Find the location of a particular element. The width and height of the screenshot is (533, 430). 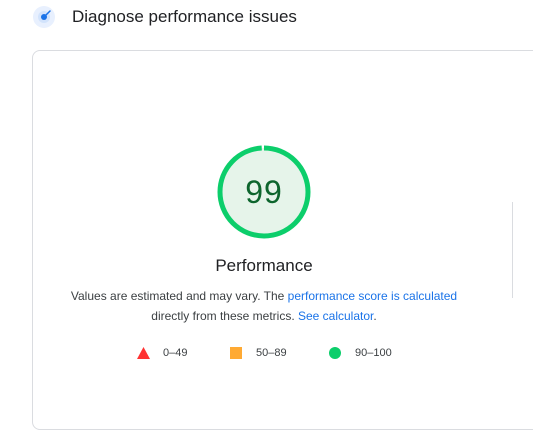

see-calculator-link: See calculator is located at coordinates (335, 316).